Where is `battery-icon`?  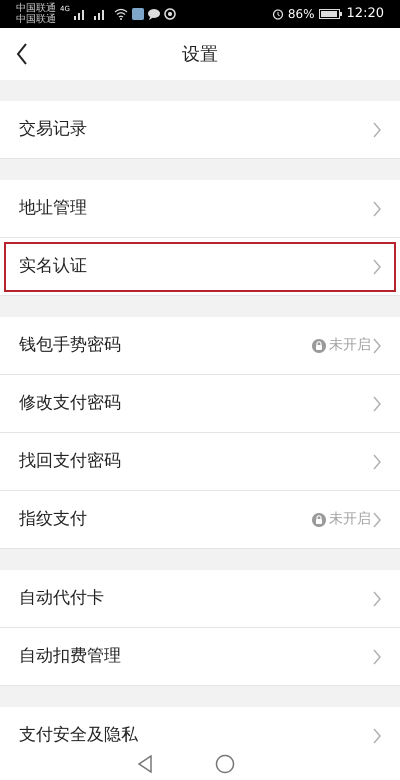 battery-icon is located at coordinates (330, 14).